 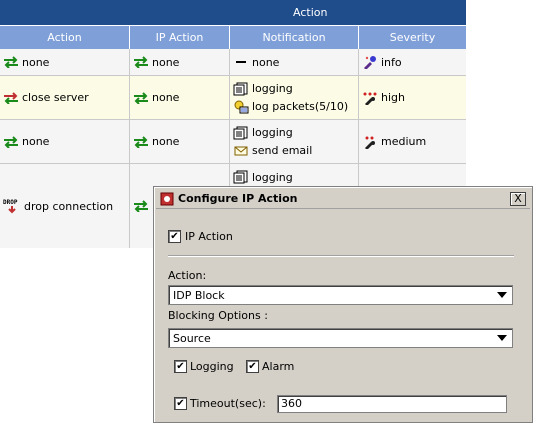 I want to click on logging-checkbox: ✔, so click(x=180, y=366).